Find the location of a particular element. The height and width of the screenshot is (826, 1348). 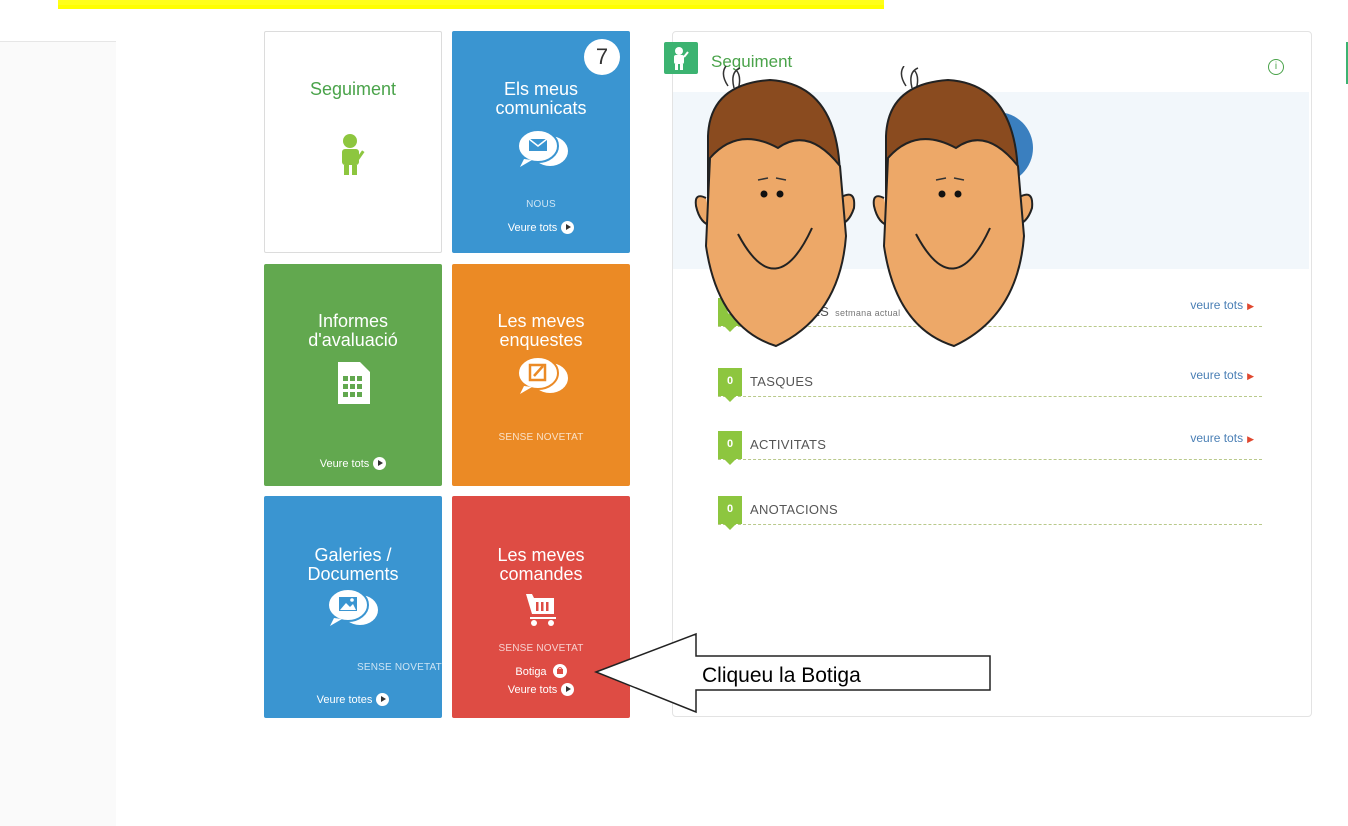

botiga-icon is located at coordinates (559, 671).